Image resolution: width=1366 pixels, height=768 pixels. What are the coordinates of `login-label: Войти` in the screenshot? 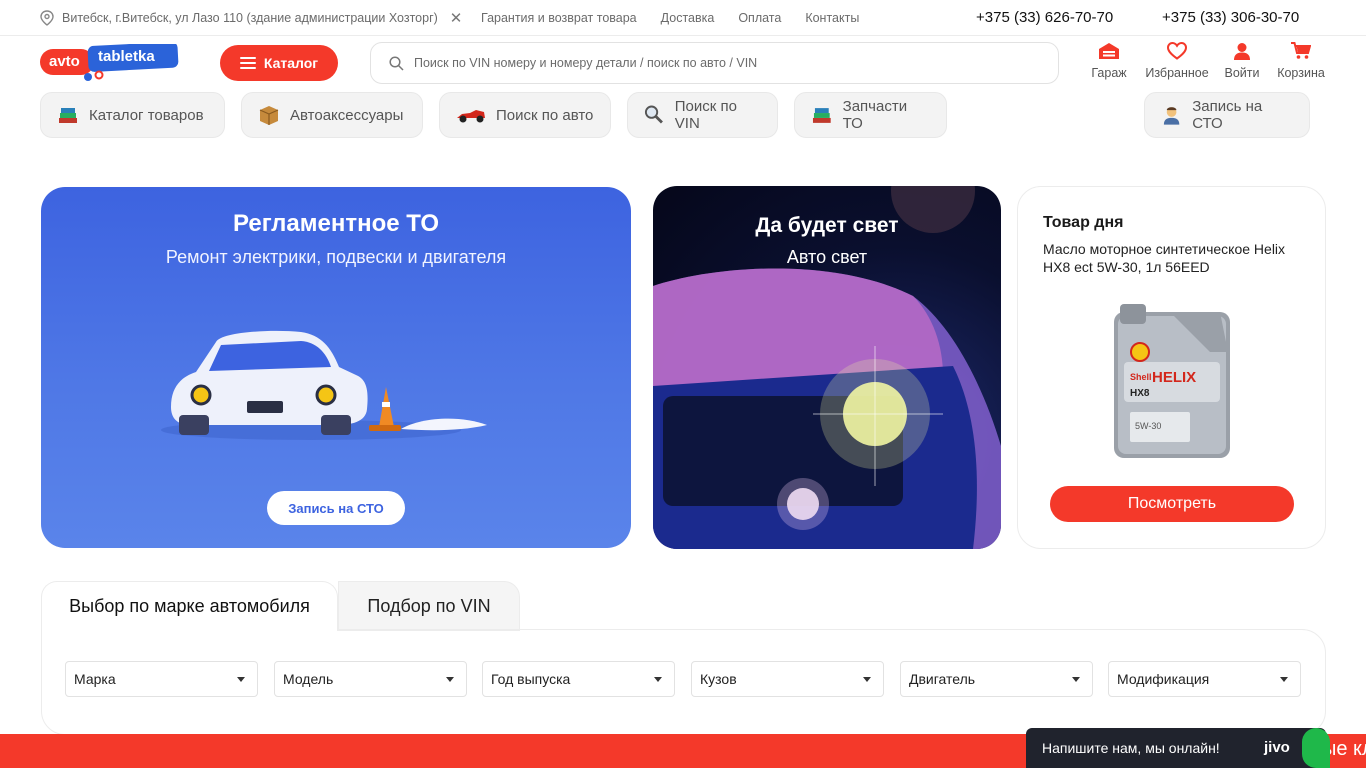 It's located at (1242, 73).